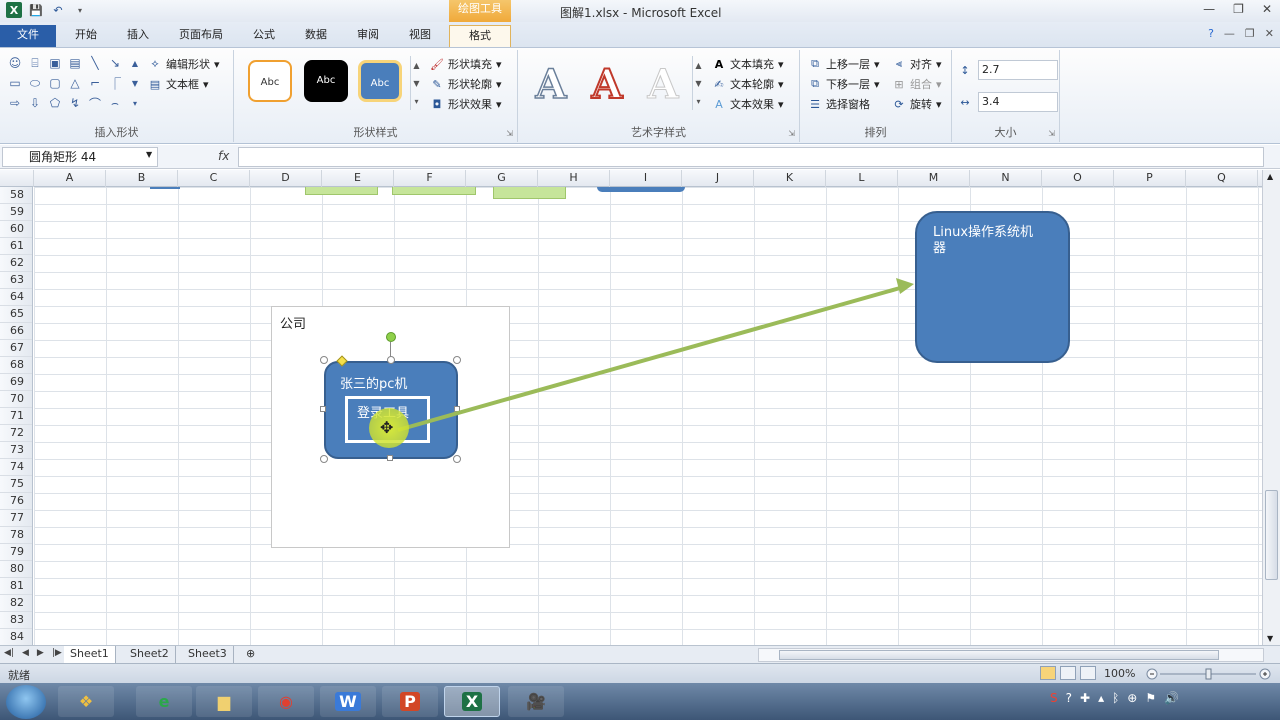 This screenshot has height=720, width=1280. I want to click on save-icon: 💾, so click(36, 10).